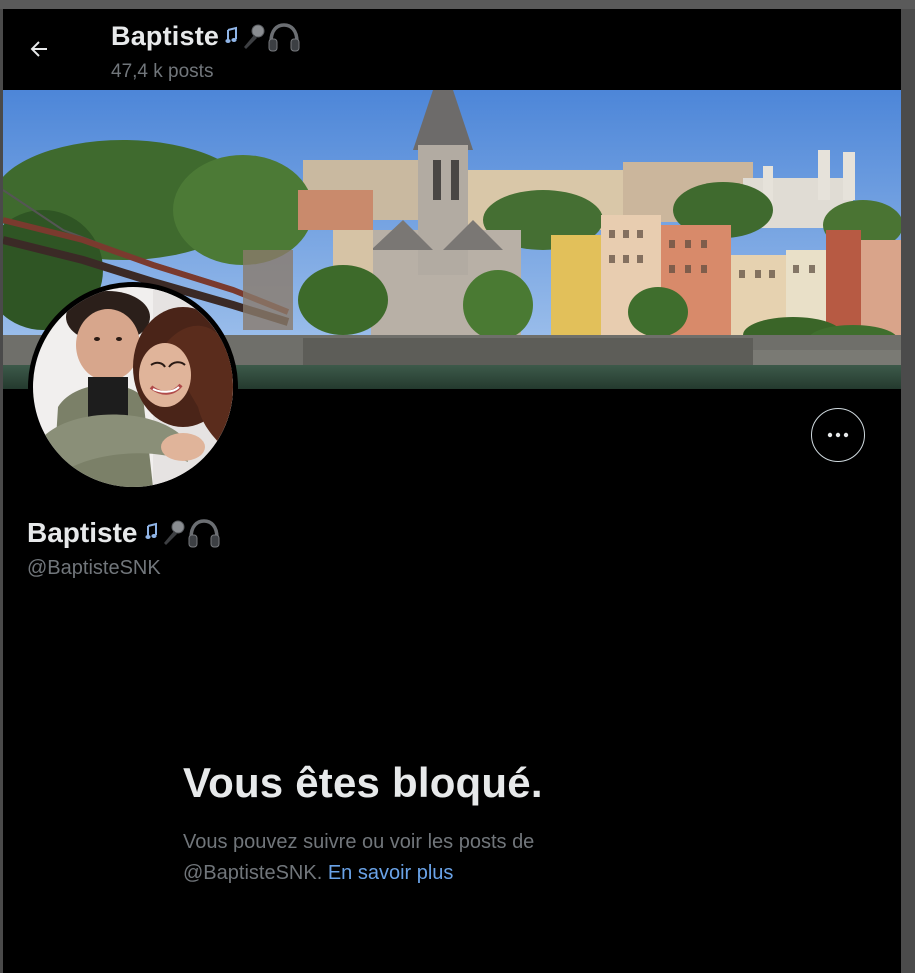  What do you see at coordinates (165, 36) in the screenshot?
I see `header-name: Baptiste` at bounding box center [165, 36].